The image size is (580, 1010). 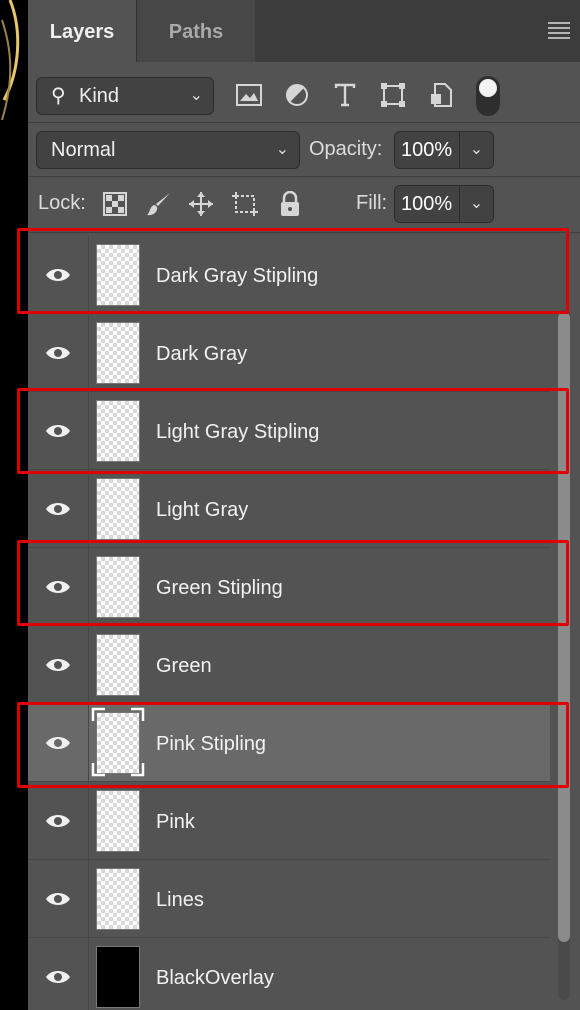 I want to click on smart-object-filter-icon, so click(x=441, y=95).